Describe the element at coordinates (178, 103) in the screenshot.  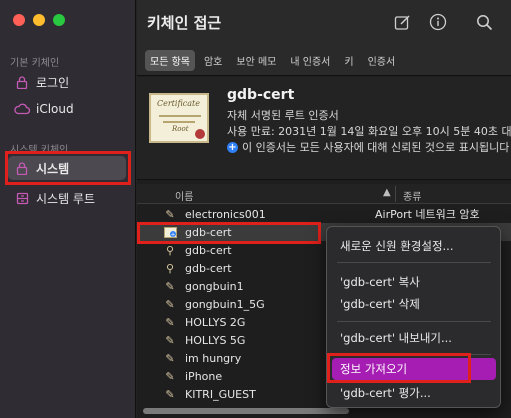
I see `certificate-image-title: Certificate` at that location.